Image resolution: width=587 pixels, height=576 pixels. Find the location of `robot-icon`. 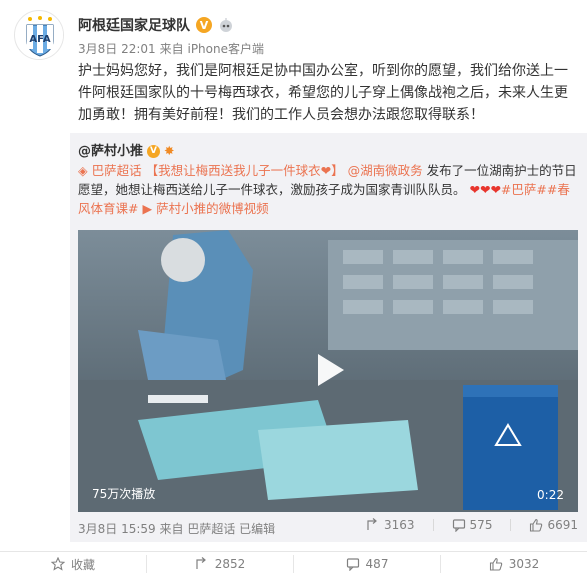

robot-icon is located at coordinates (226, 25).